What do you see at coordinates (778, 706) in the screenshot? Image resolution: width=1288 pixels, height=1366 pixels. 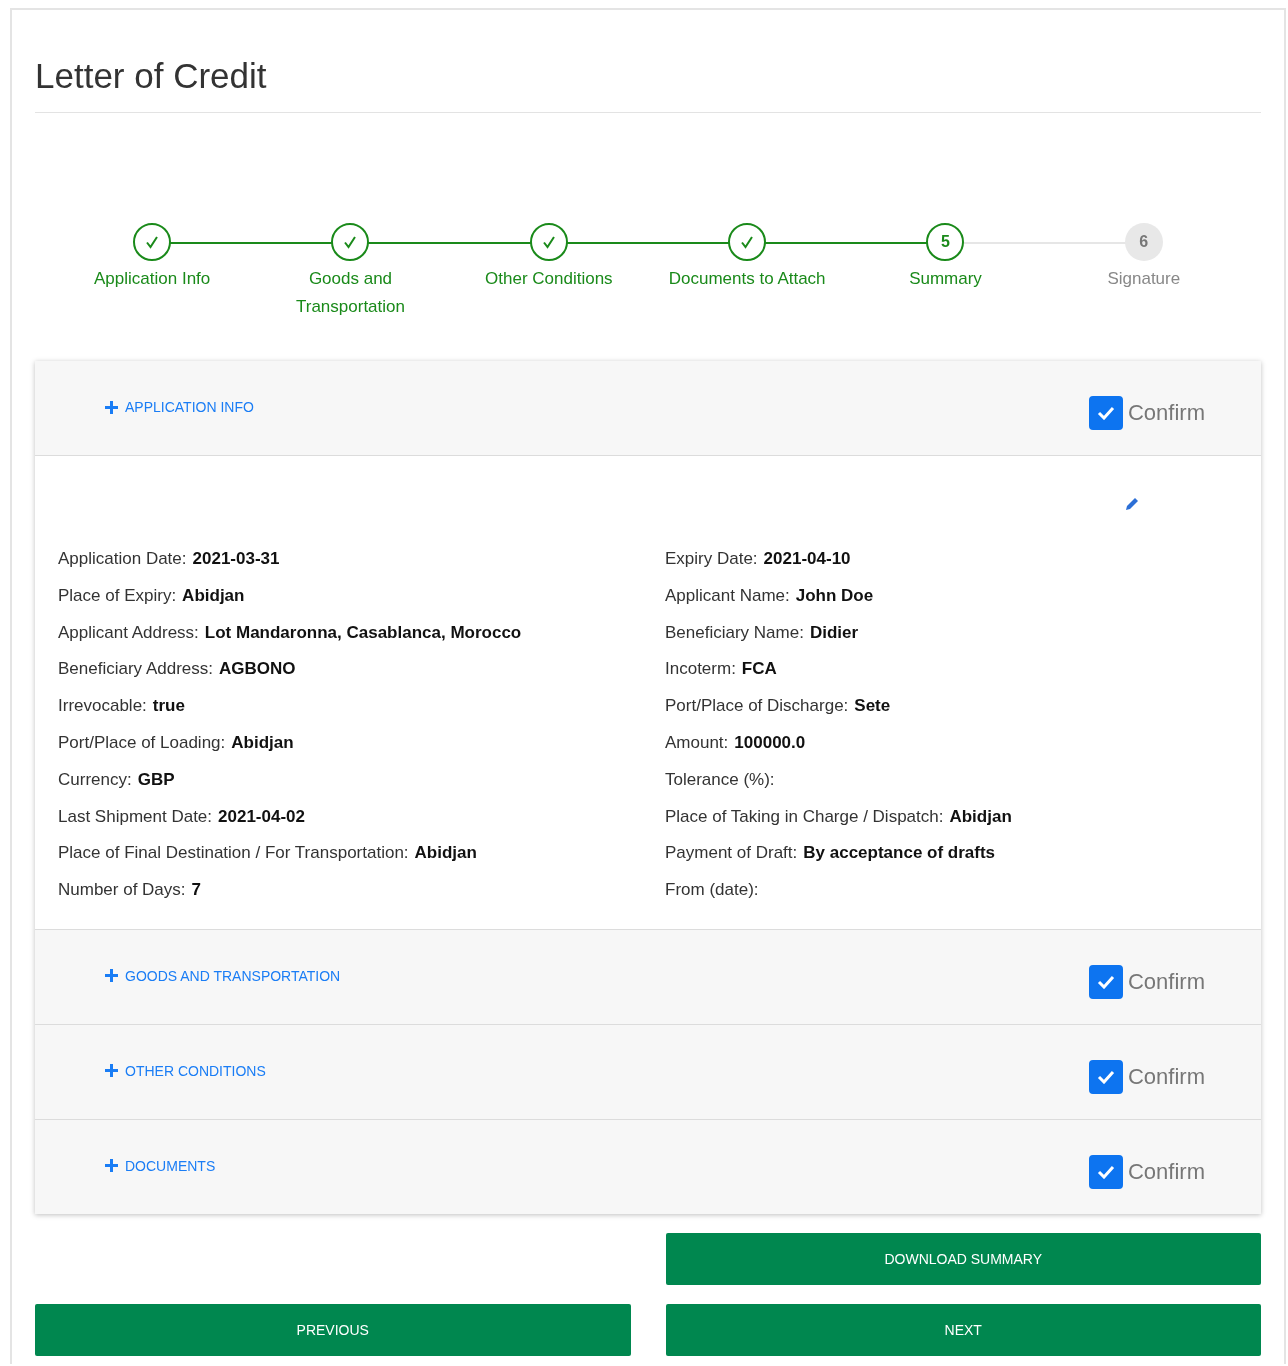 I see `field-text: Port/Place of Discharge: Sete` at bounding box center [778, 706].